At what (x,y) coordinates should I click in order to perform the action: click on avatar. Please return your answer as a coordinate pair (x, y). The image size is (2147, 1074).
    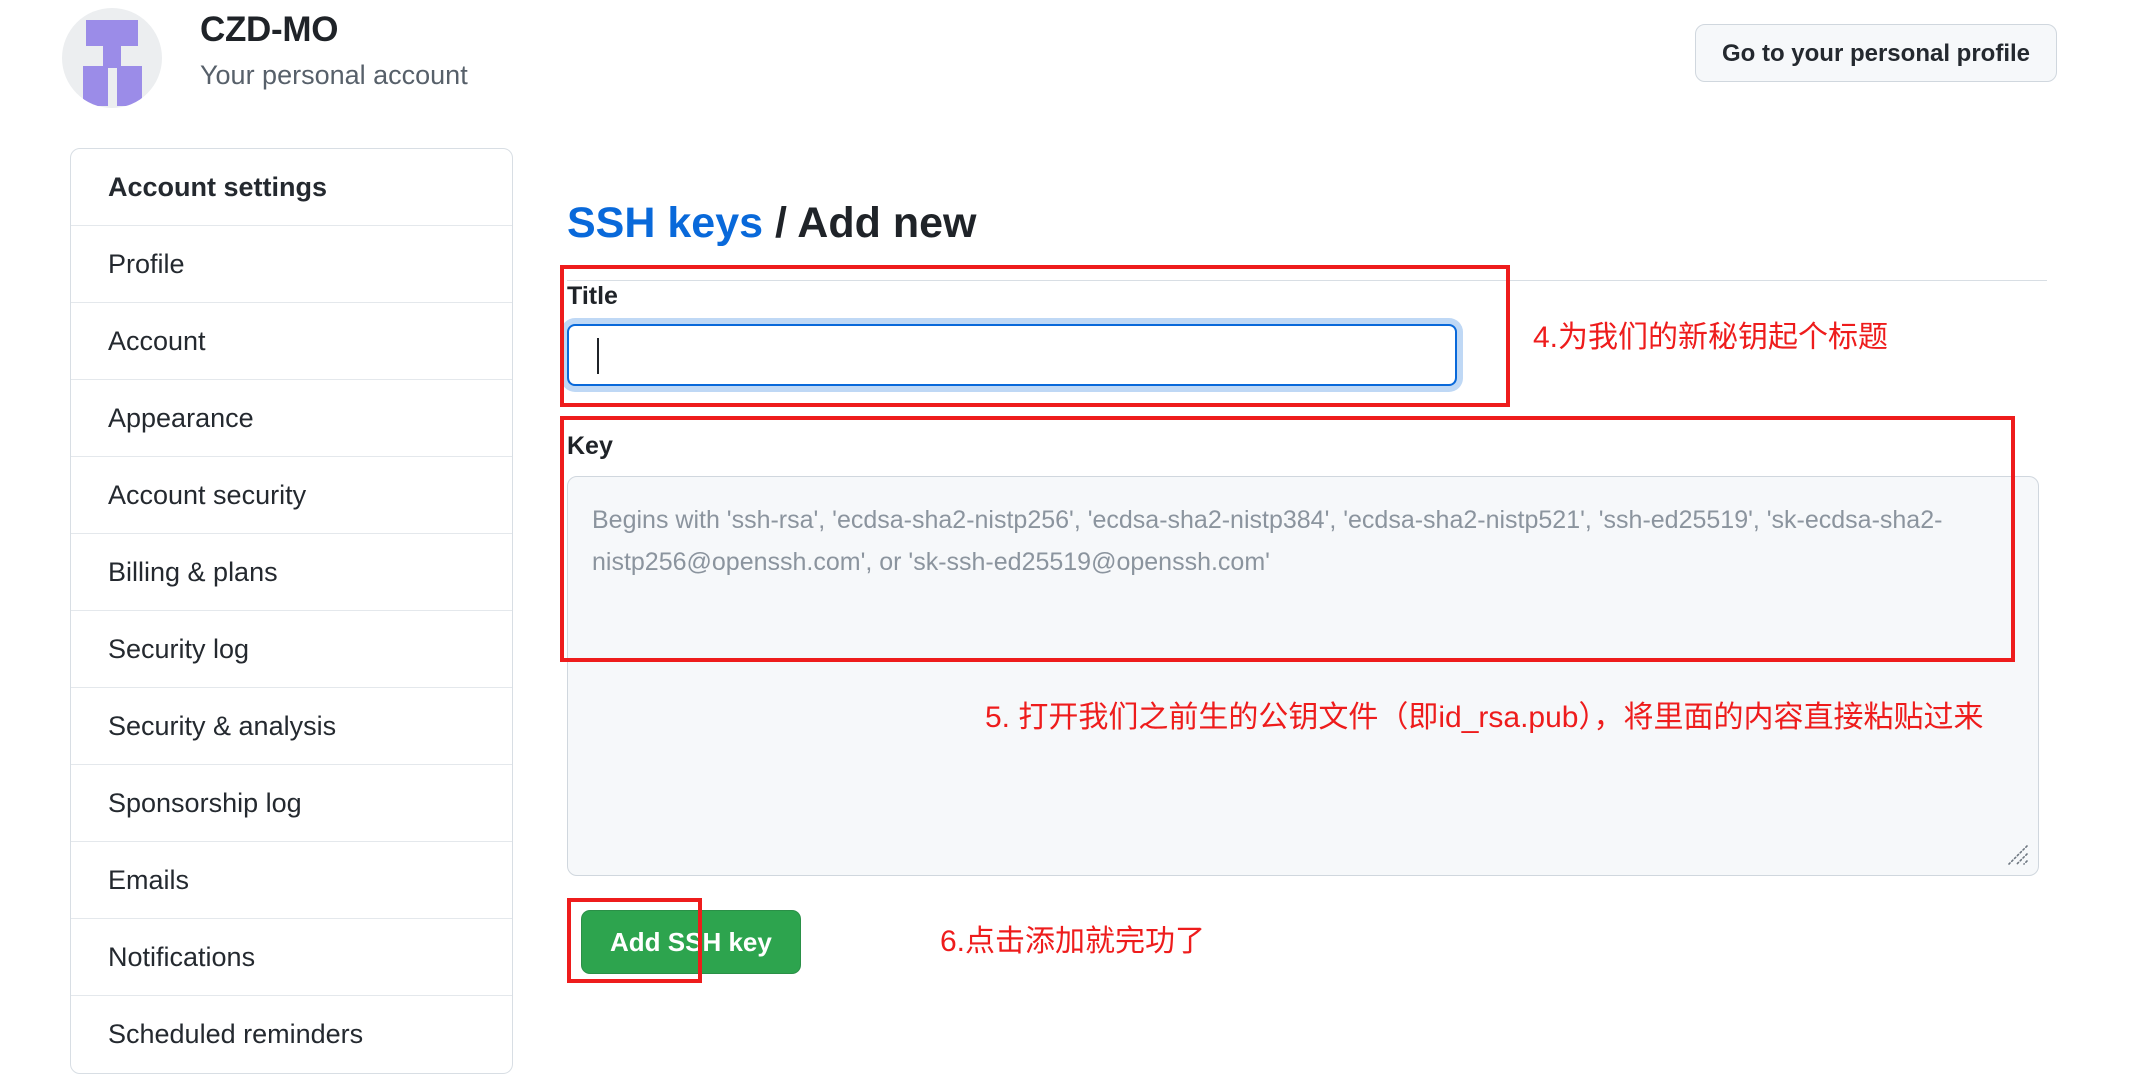
    Looking at the image, I should click on (112, 58).